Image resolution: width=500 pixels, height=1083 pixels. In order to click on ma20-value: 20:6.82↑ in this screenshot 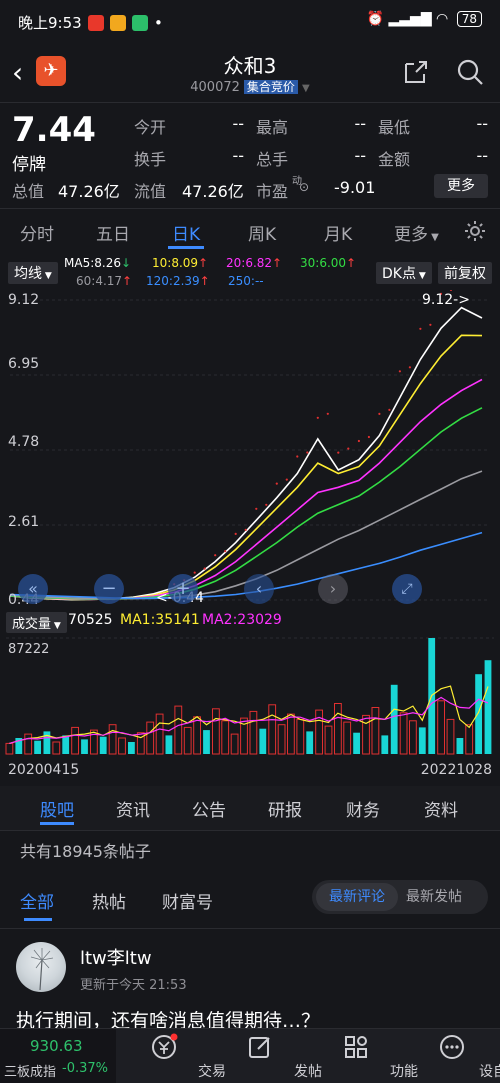, I will do `click(254, 263)`.